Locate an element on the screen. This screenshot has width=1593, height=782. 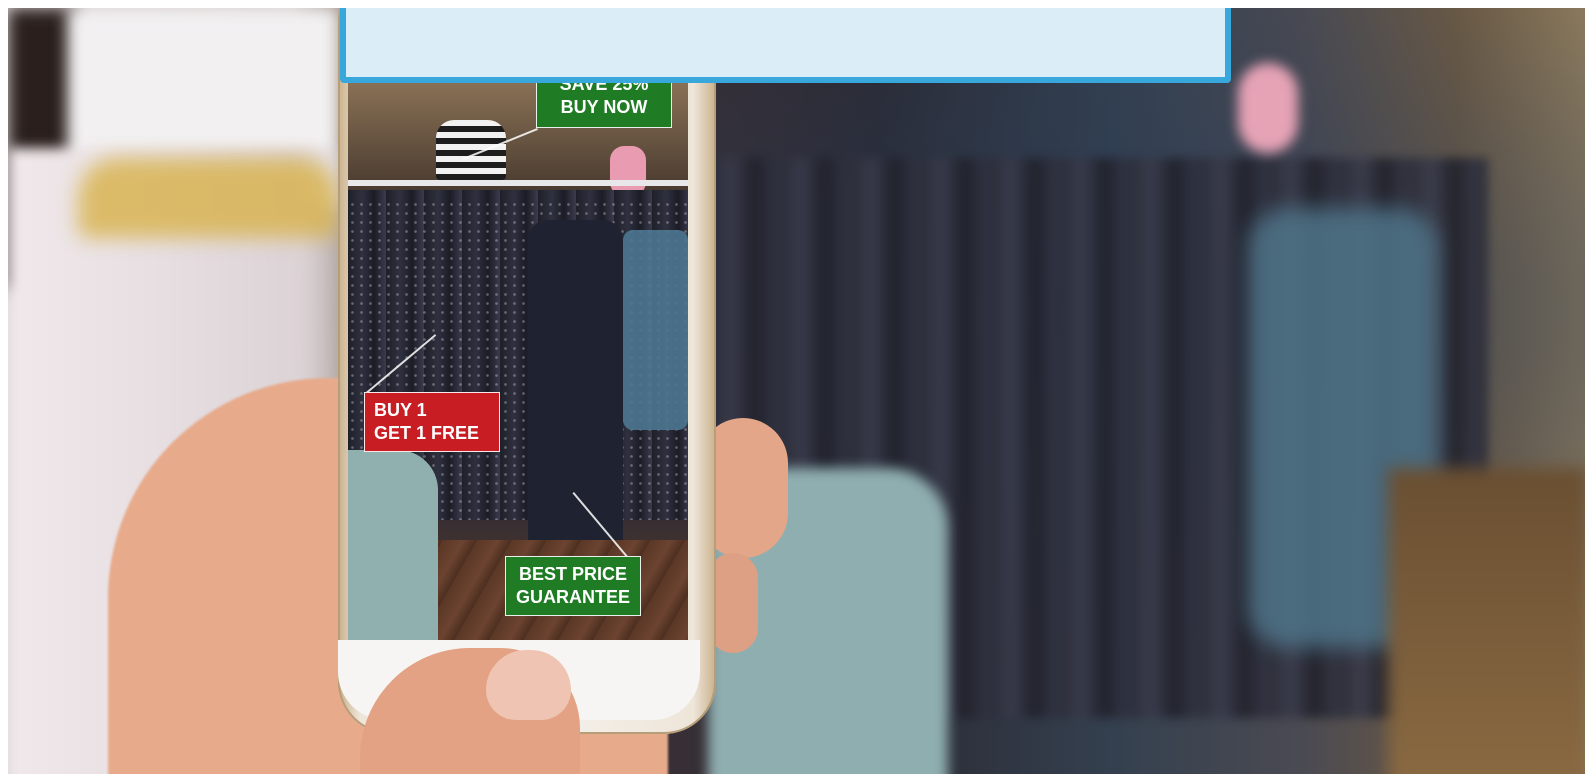
best-price-tag: BEST PRICE GUARANTEE is located at coordinates (573, 586).